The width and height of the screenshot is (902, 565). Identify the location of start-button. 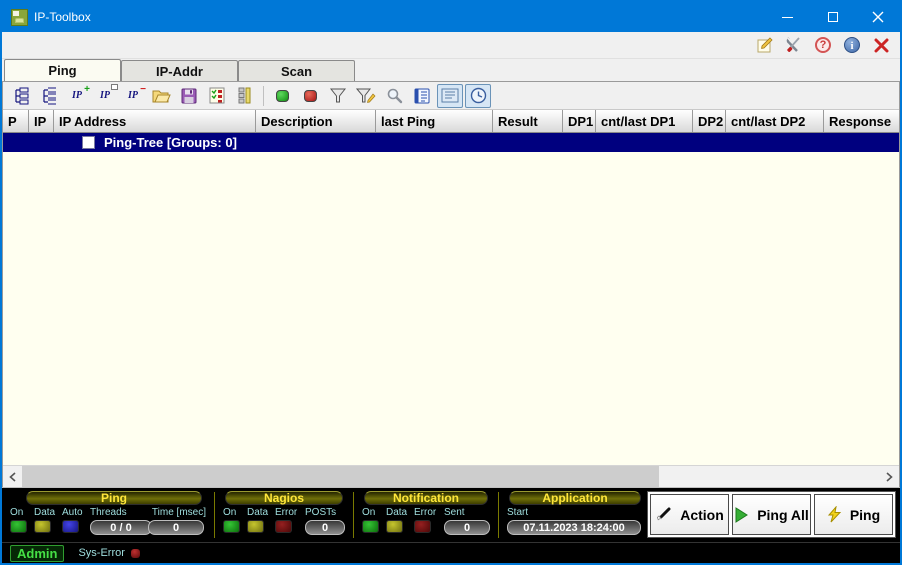
(282, 96).